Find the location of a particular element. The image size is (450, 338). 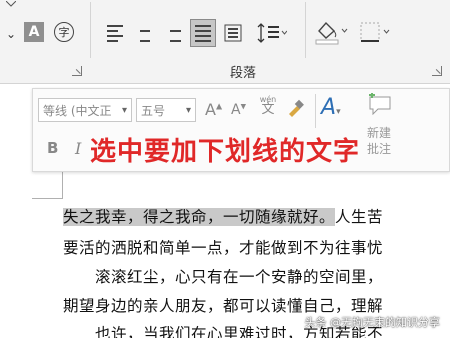

font-size-combo: 五号 ▾ is located at coordinates (166, 110).